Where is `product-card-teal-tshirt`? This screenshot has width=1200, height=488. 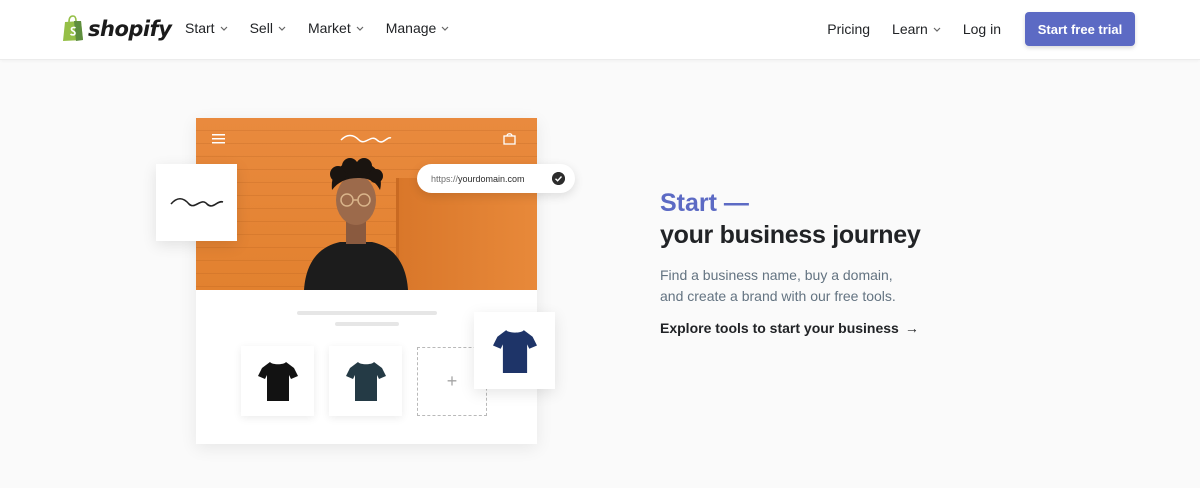 product-card-teal-tshirt is located at coordinates (365, 381).